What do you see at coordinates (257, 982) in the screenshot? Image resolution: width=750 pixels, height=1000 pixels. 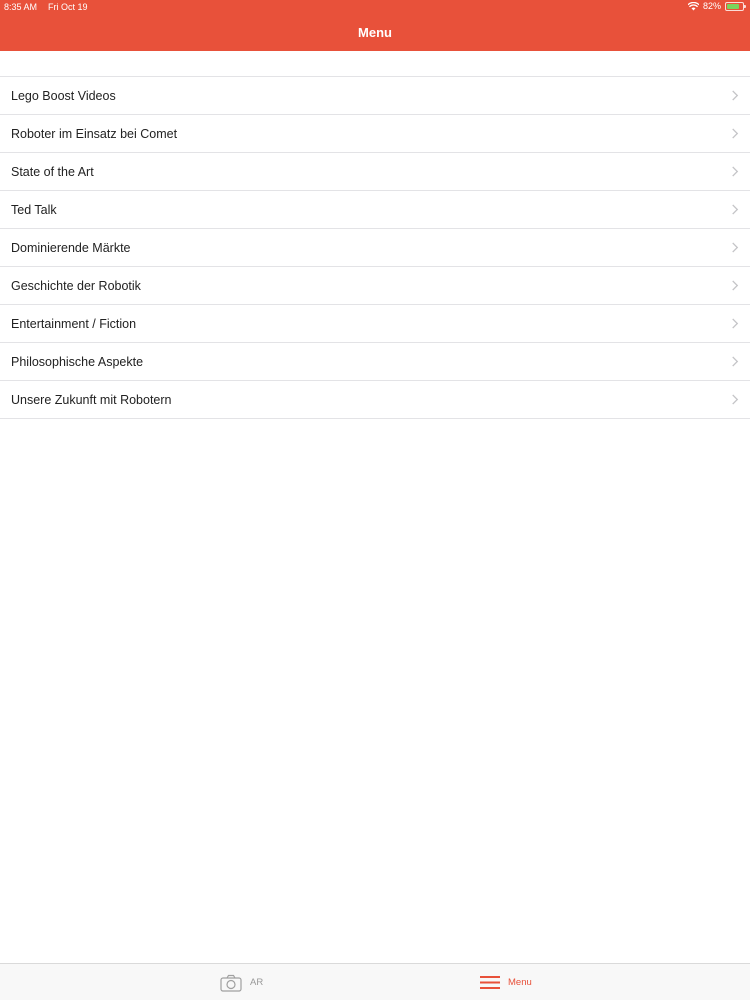 I see `tab-ar-label: AR` at bounding box center [257, 982].